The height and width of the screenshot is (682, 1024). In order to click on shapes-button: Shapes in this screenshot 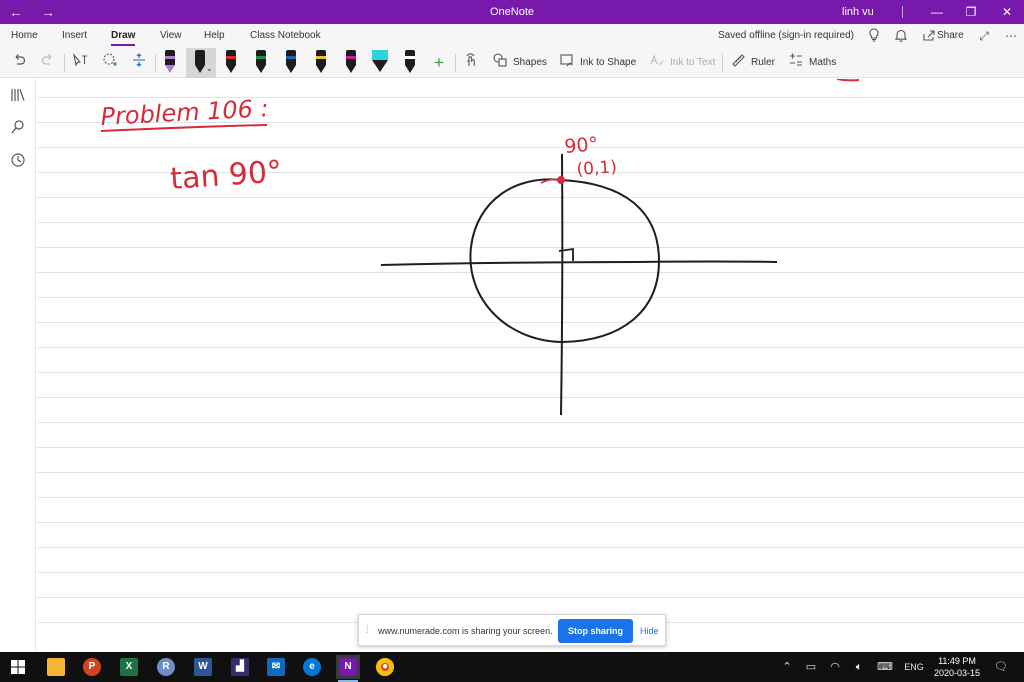, I will do `click(530, 63)`.